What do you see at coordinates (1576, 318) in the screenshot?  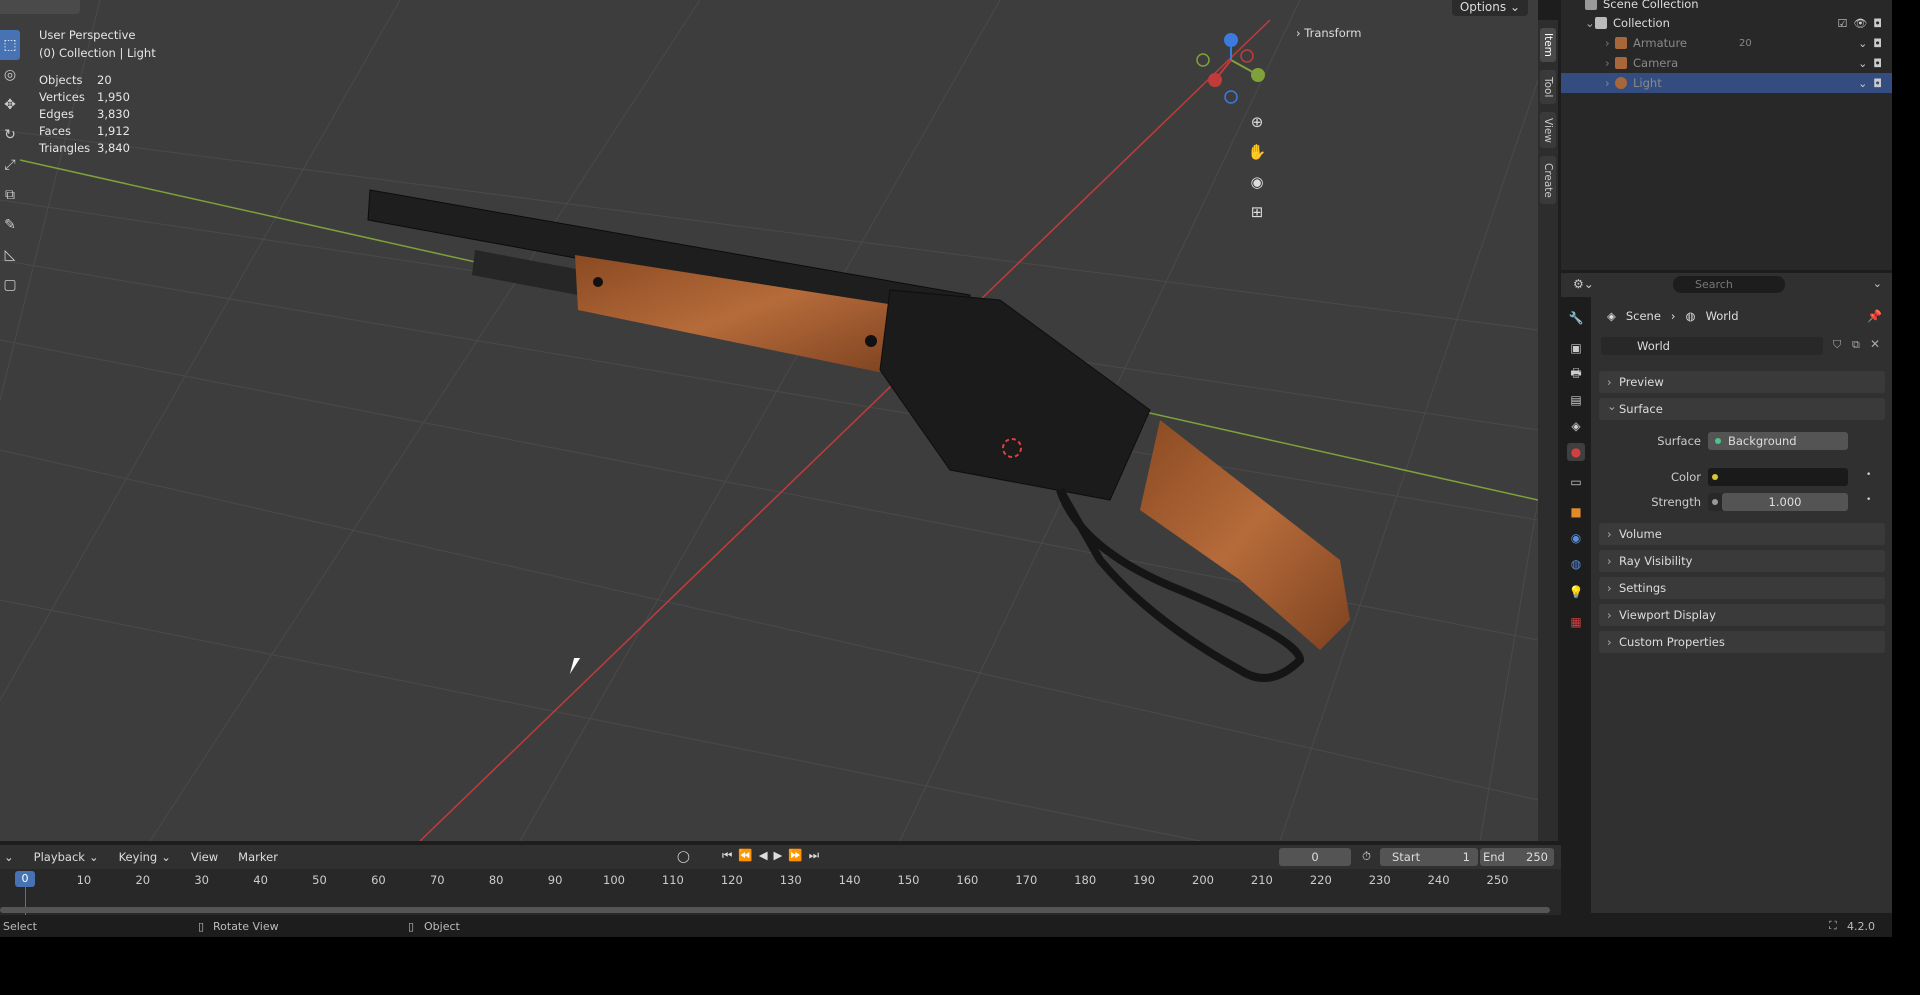 I see `tool-tab-icon: 🔧` at bounding box center [1576, 318].